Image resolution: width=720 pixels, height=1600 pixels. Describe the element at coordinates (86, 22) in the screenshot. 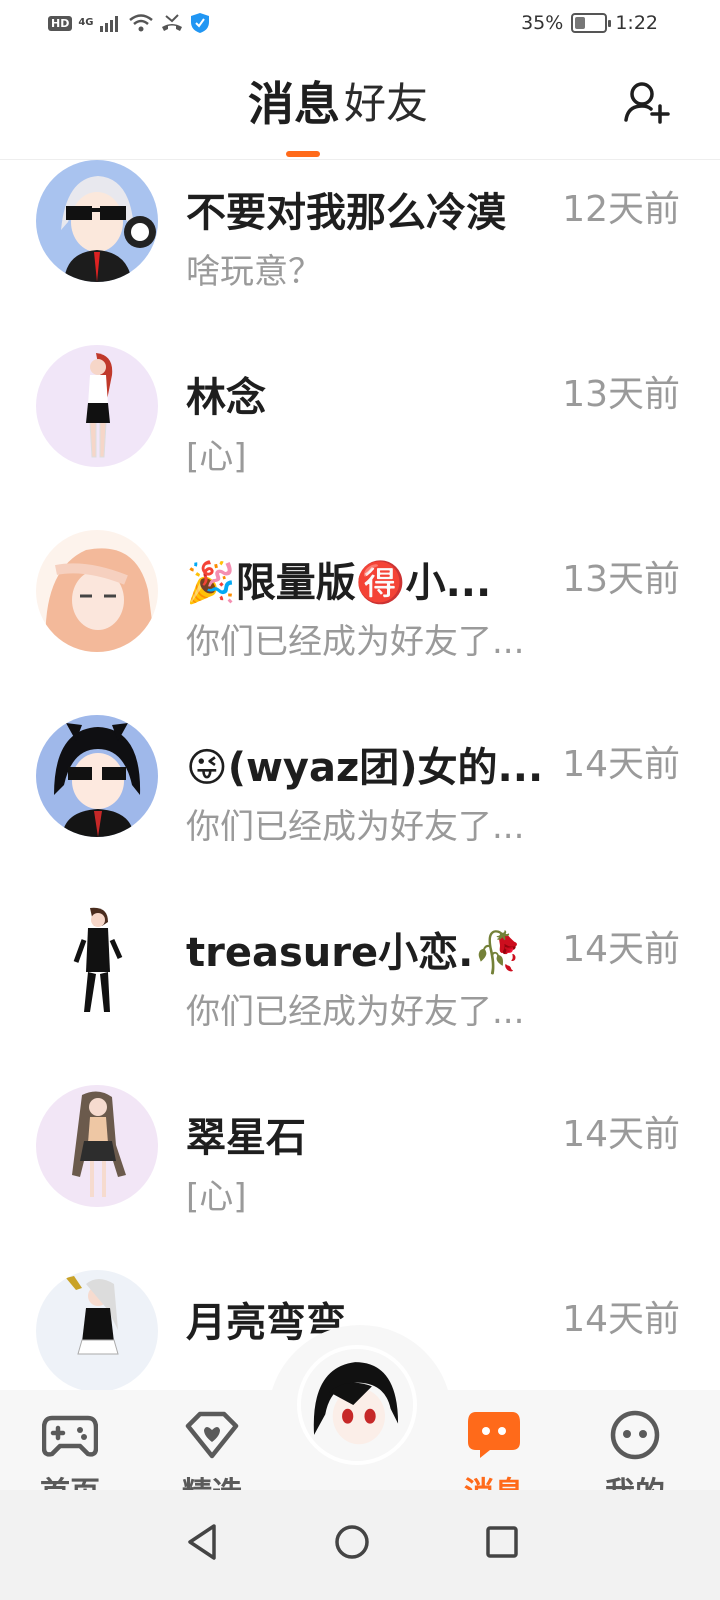

I see `network-type: 4G` at that location.